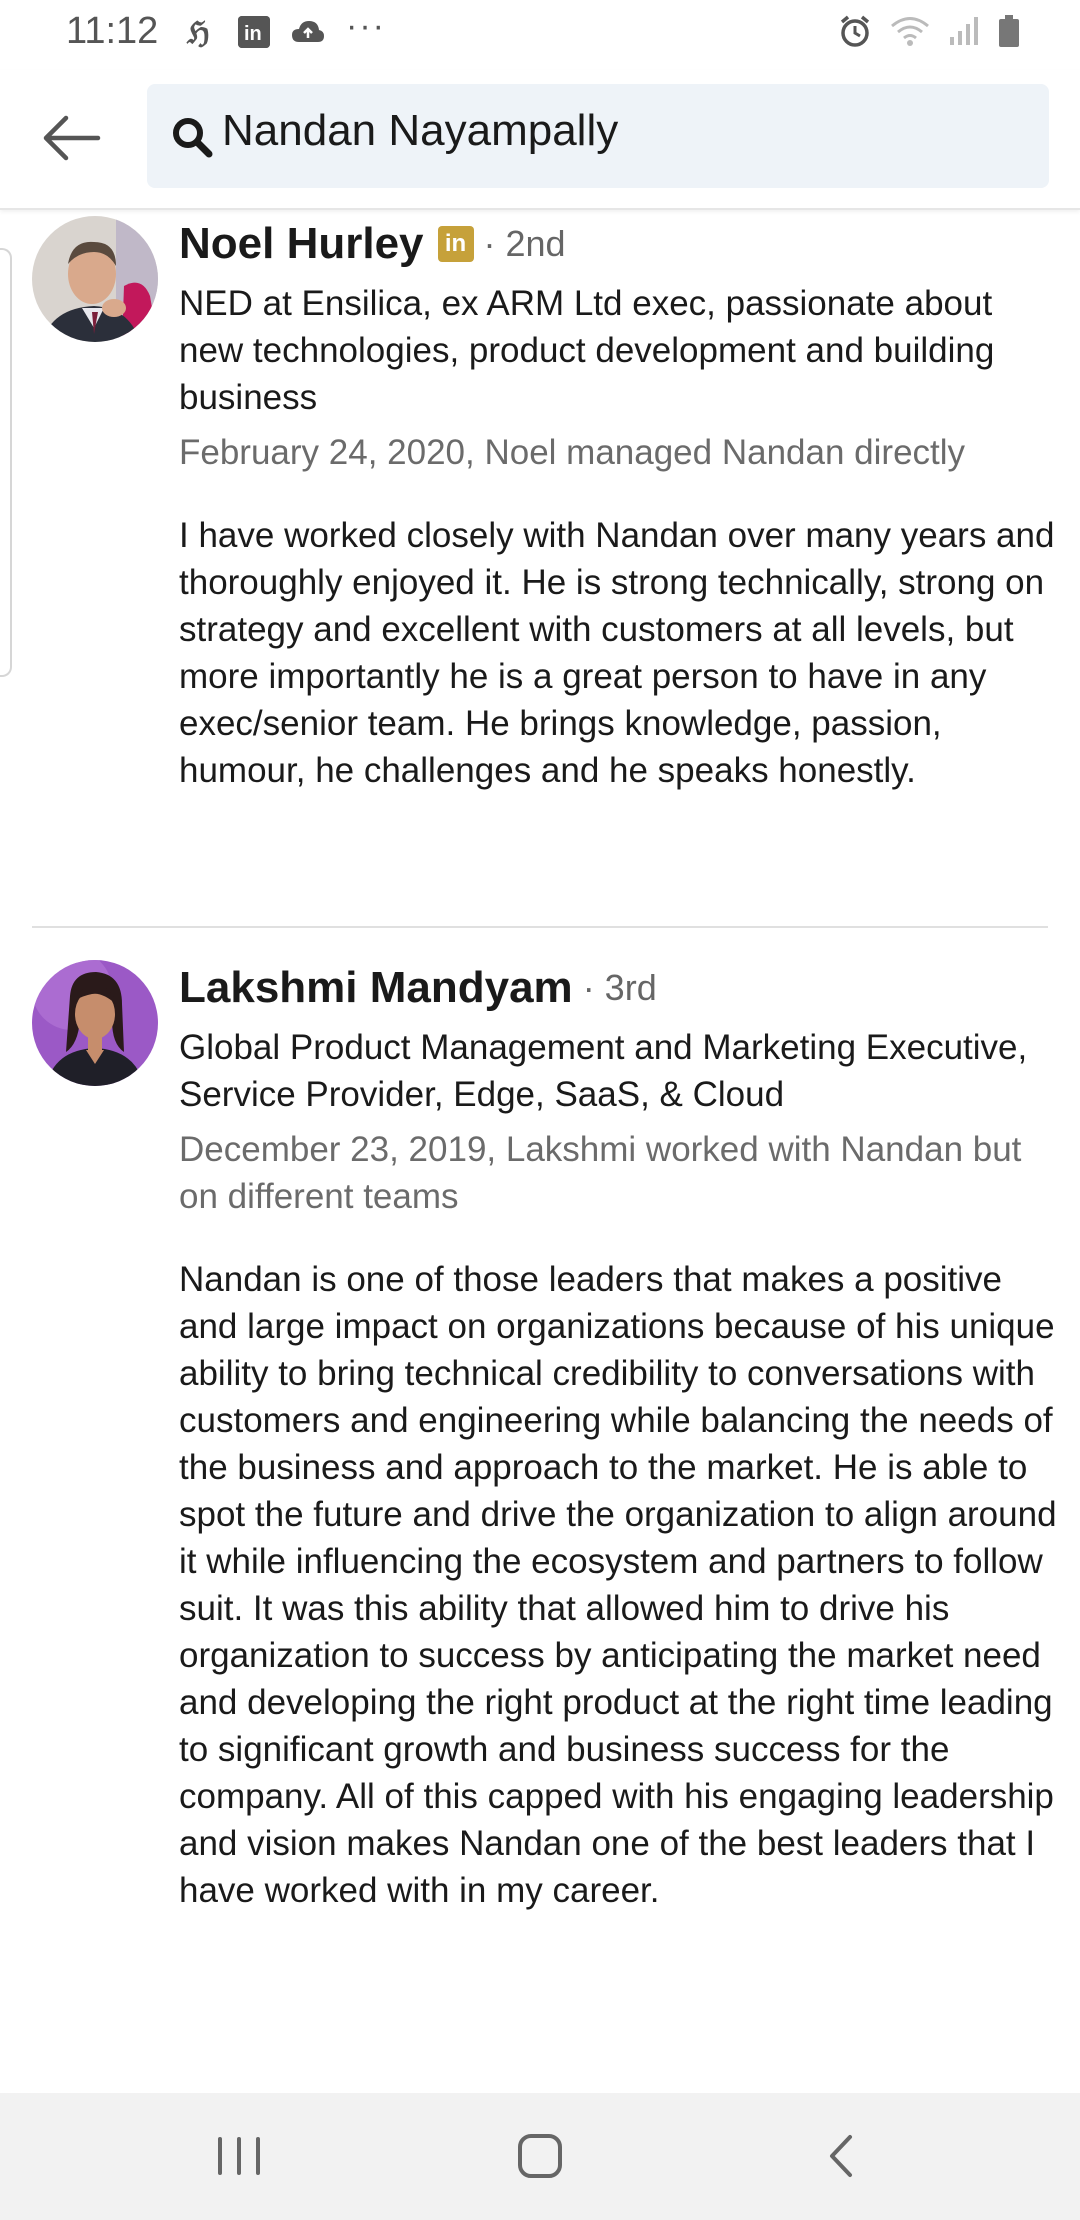 The image size is (1080, 2220). I want to click on home-button, so click(540, 2156).